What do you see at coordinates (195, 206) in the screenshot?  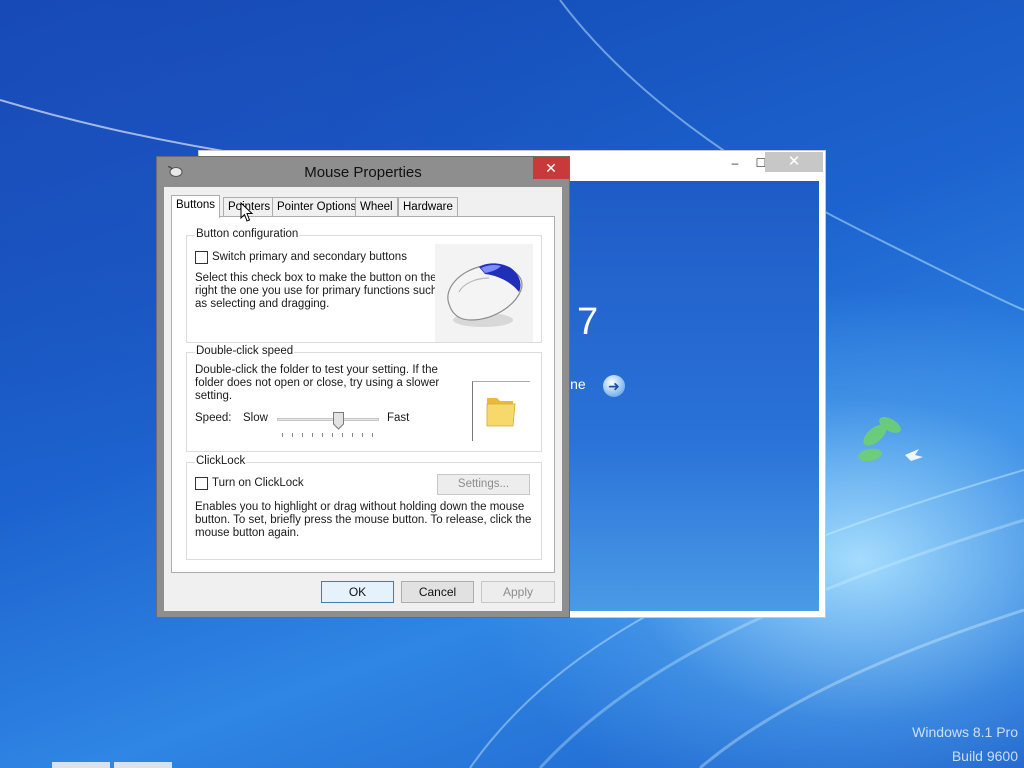 I see `tab-buttons: Buttons` at bounding box center [195, 206].